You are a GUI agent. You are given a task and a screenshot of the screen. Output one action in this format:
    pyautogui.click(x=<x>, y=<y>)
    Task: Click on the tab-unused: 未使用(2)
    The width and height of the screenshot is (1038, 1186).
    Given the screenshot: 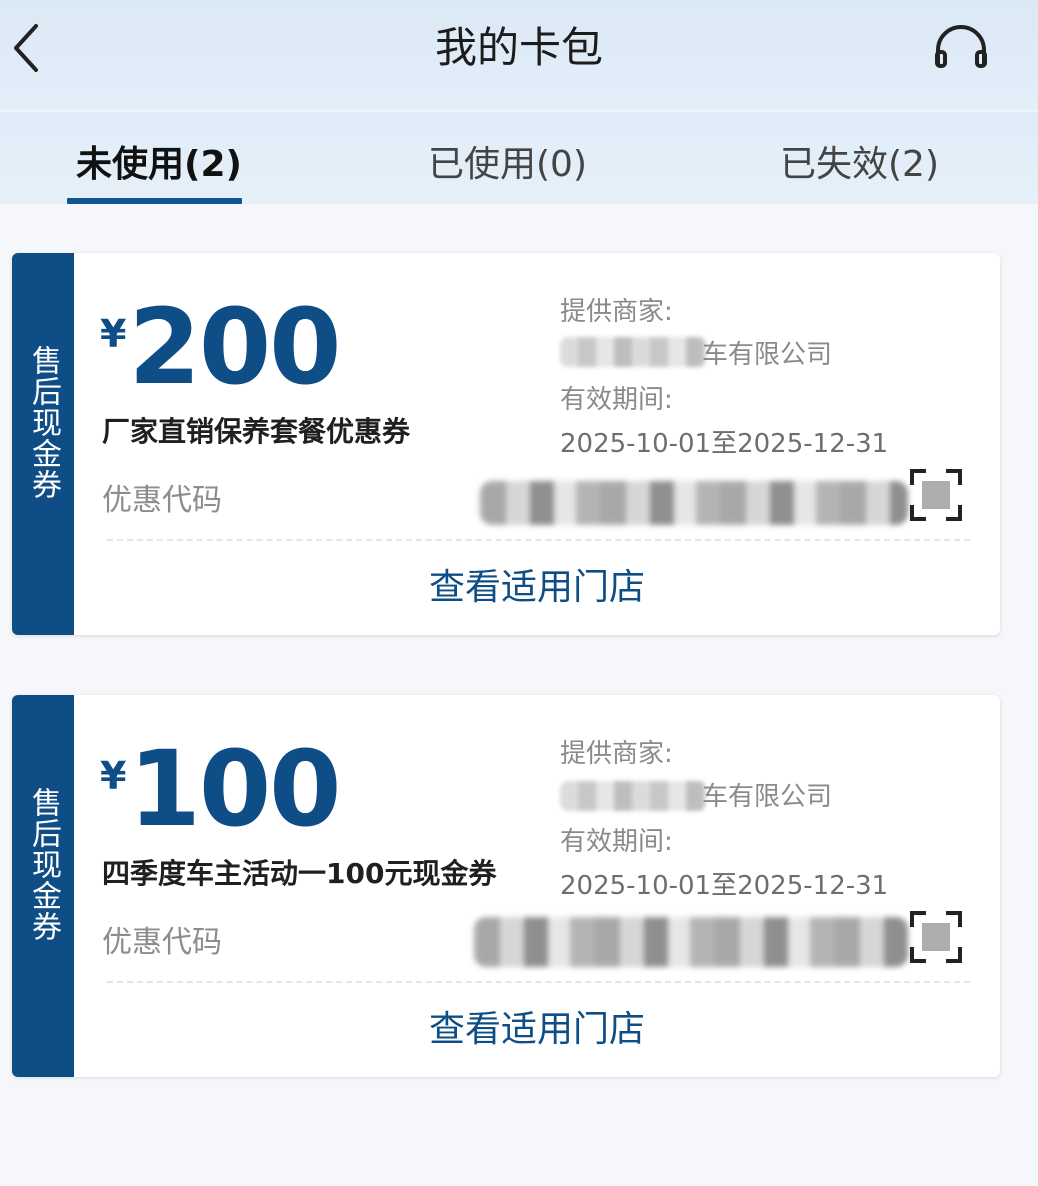 What is the action you would take?
    pyautogui.click(x=159, y=165)
    